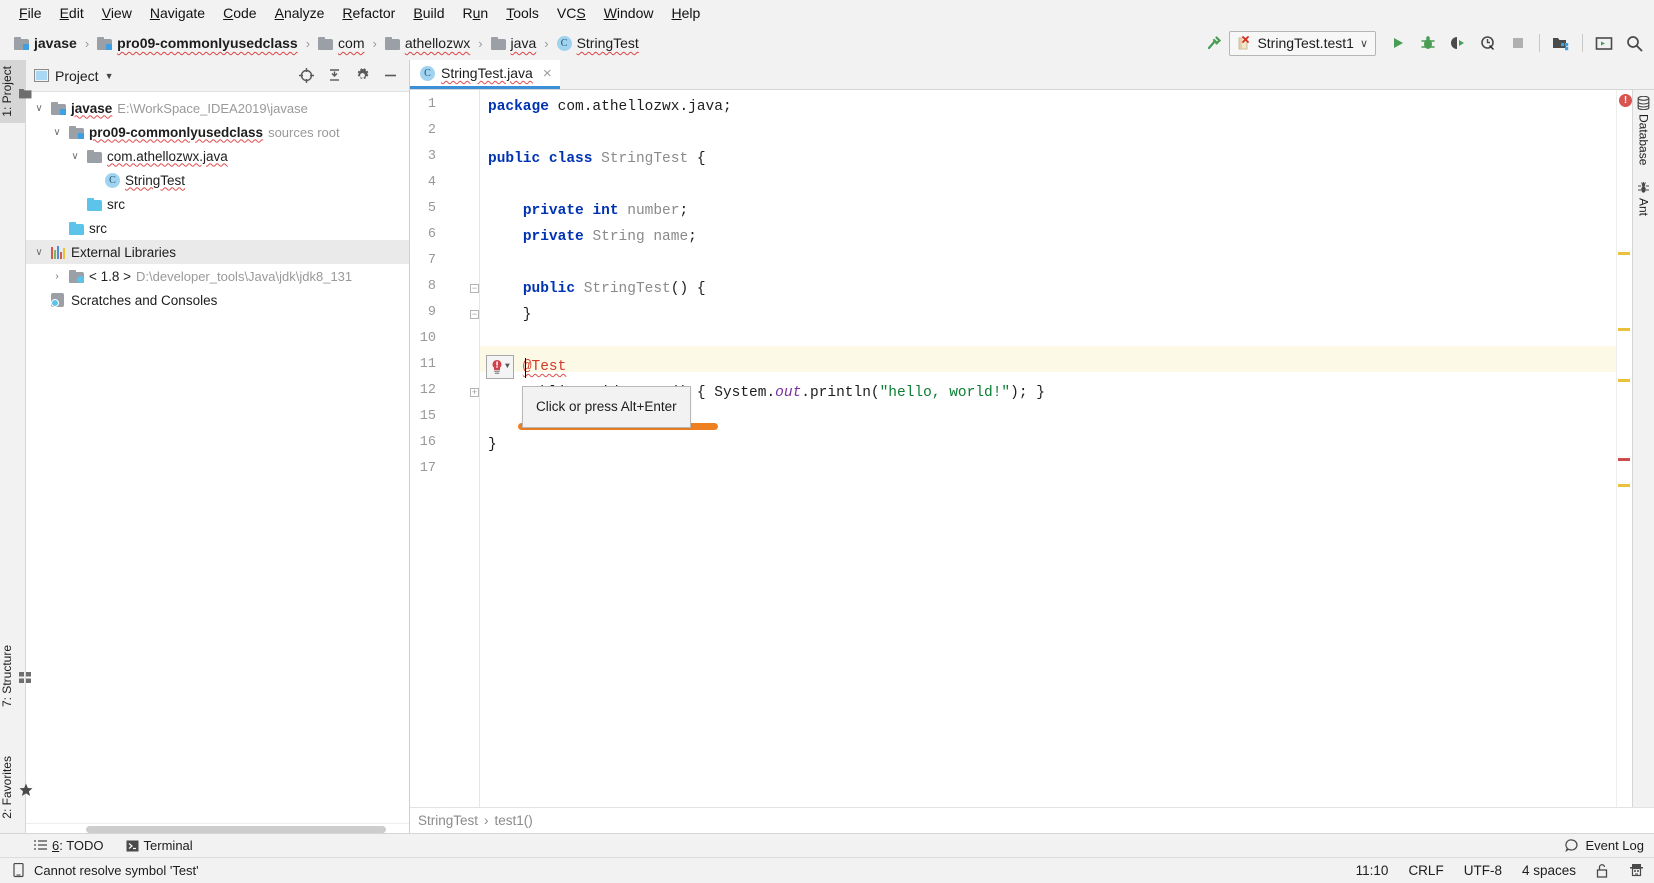  What do you see at coordinates (341, 43) in the screenshot?
I see `breadcrumb-item-com: com` at bounding box center [341, 43].